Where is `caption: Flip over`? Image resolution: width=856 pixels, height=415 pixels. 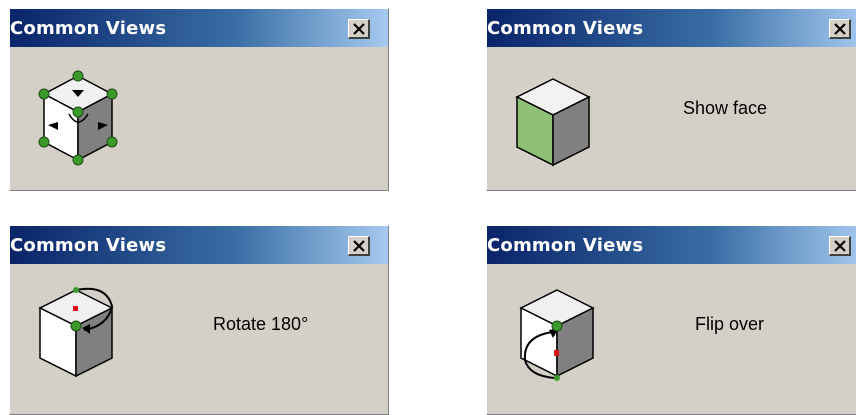 caption: Flip over is located at coordinates (730, 324).